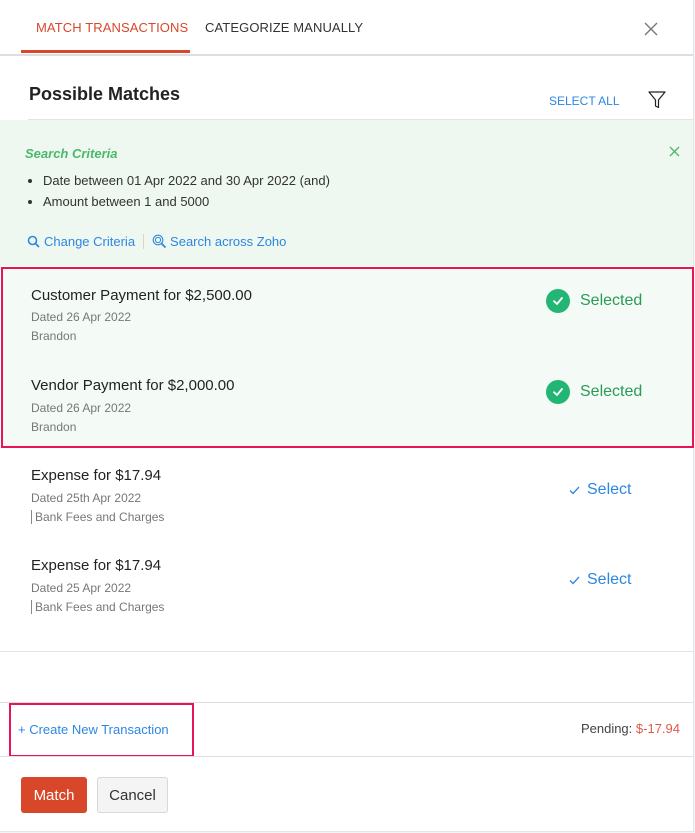 The image size is (695, 833). I want to click on list-divider, so click(346, 651).